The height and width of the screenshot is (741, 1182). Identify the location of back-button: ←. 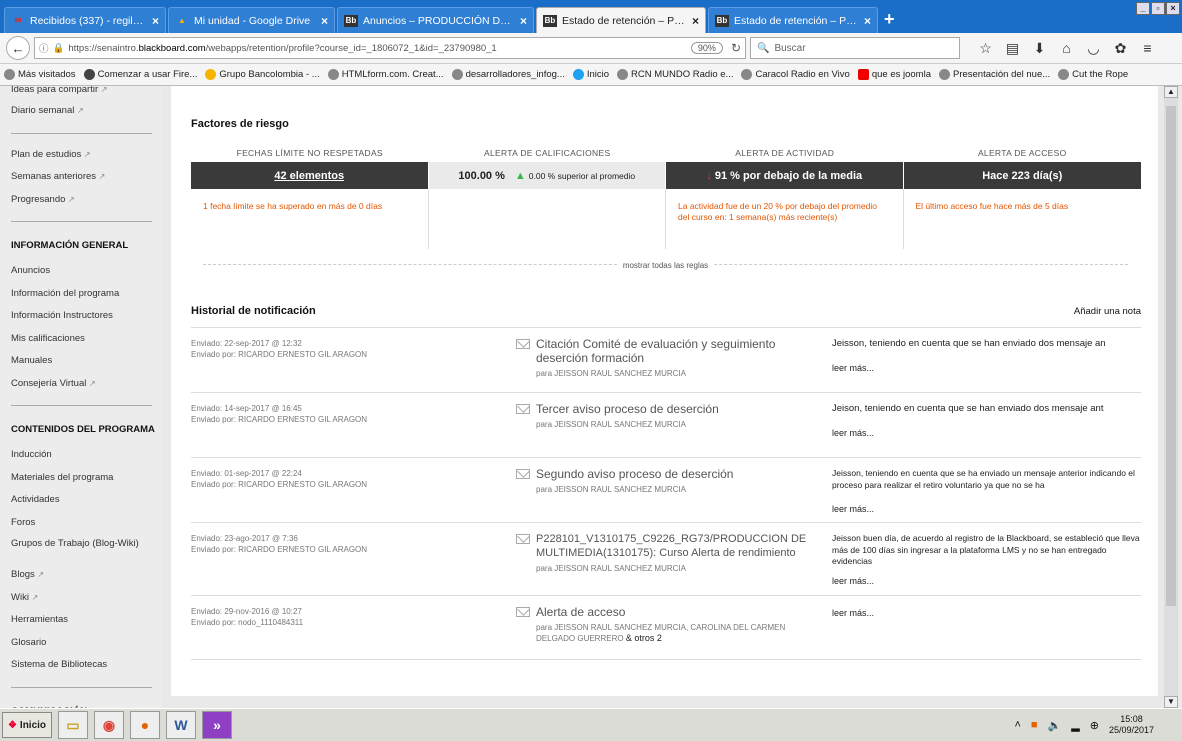
(18, 48).